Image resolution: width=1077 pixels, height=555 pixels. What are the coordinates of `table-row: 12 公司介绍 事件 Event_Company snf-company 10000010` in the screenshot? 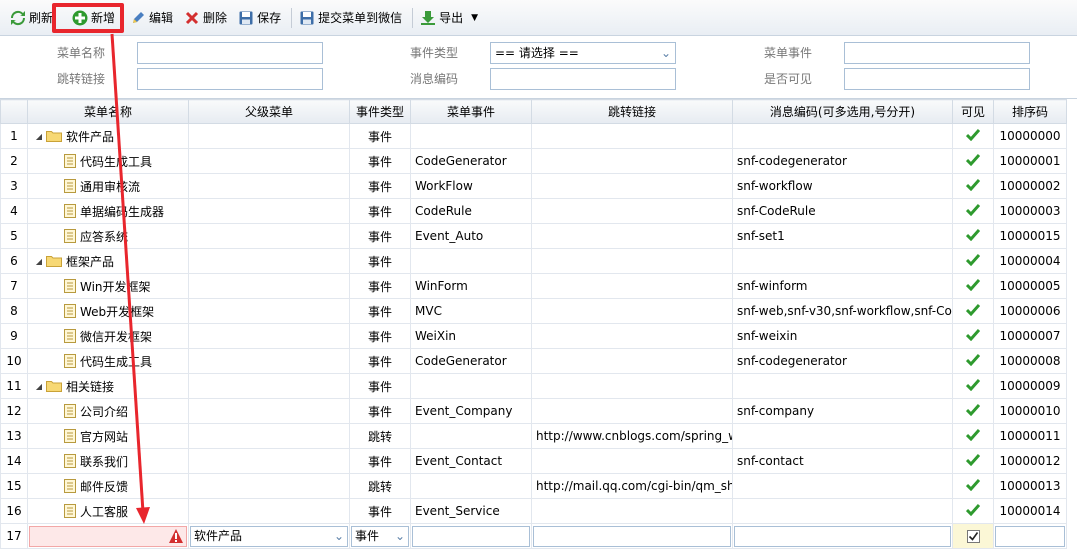 It's located at (533, 411).